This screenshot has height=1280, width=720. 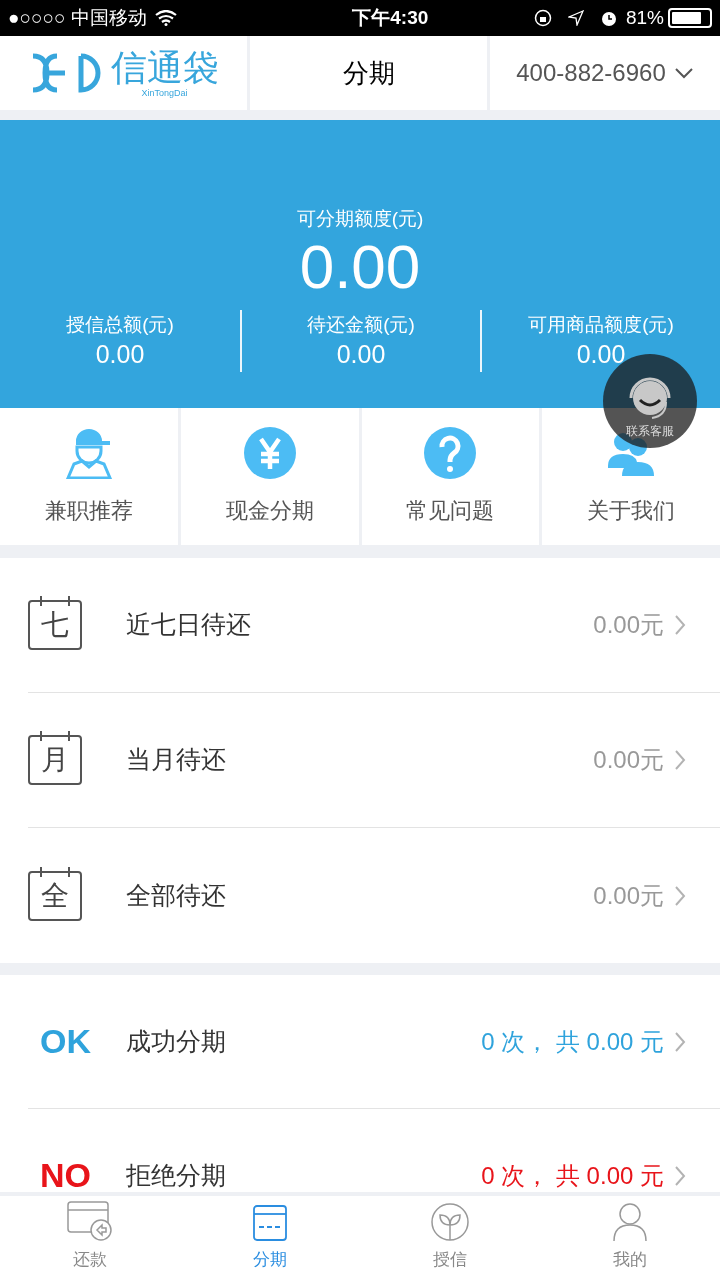 What do you see at coordinates (188, 625) in the screenshot?
I see `due-label: 近七日待还` at bounding box center [188, 625].